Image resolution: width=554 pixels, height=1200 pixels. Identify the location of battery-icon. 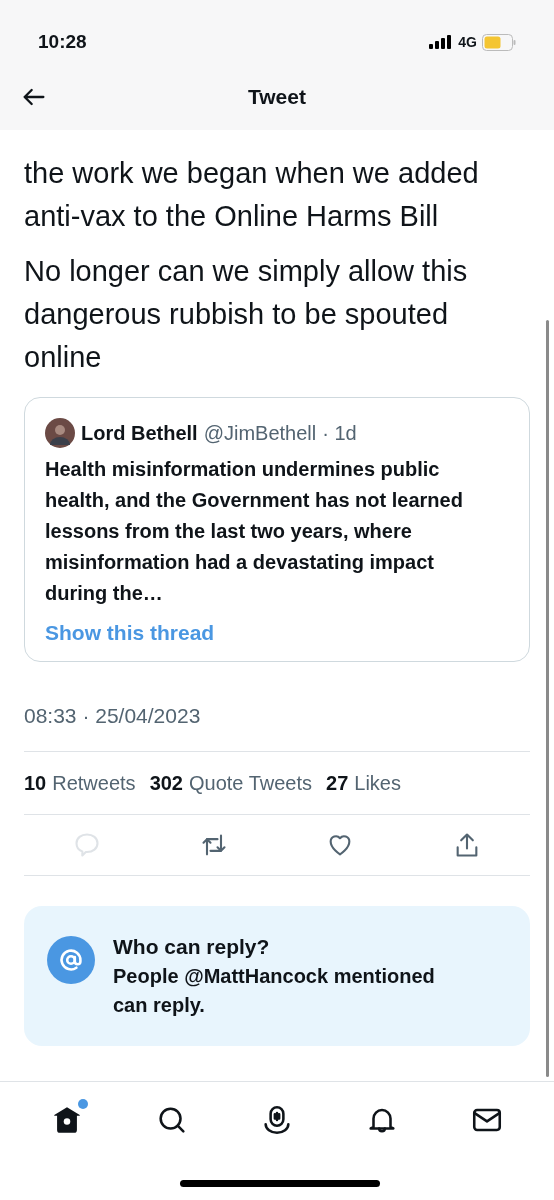
(499, 42).